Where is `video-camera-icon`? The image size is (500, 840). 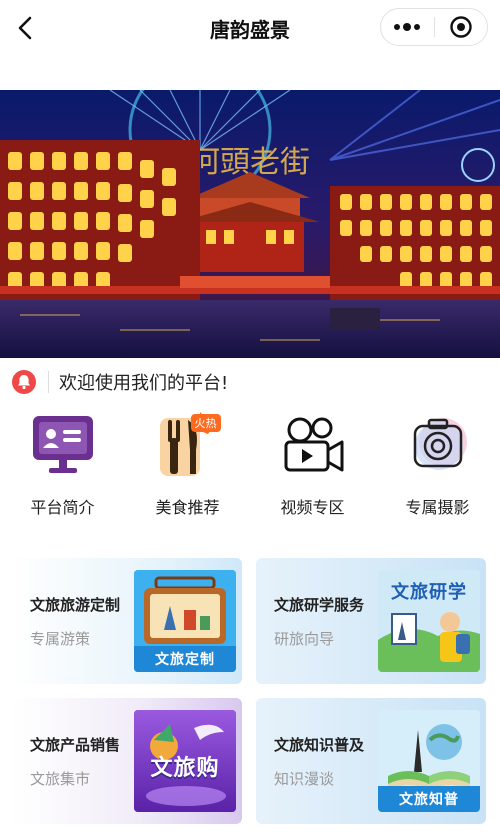
video-camera-icon is located at coordinates (313, 445).